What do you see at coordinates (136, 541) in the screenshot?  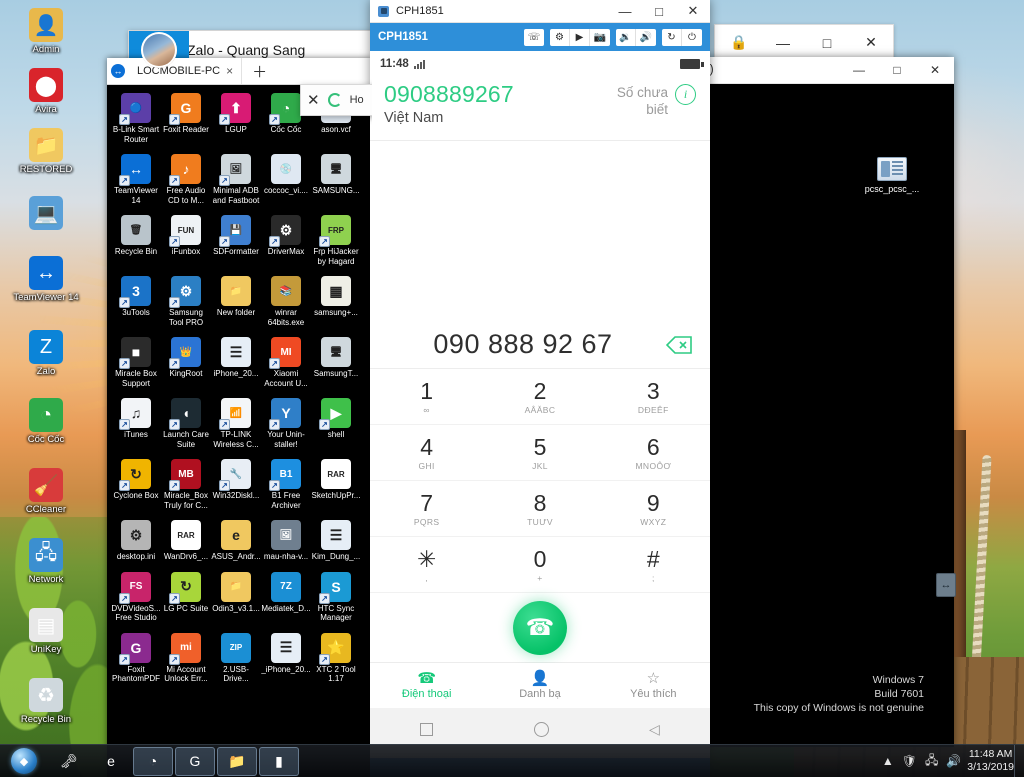 I see `list-item: ⚙ desktop.ini` at bounding box center [136, 541].